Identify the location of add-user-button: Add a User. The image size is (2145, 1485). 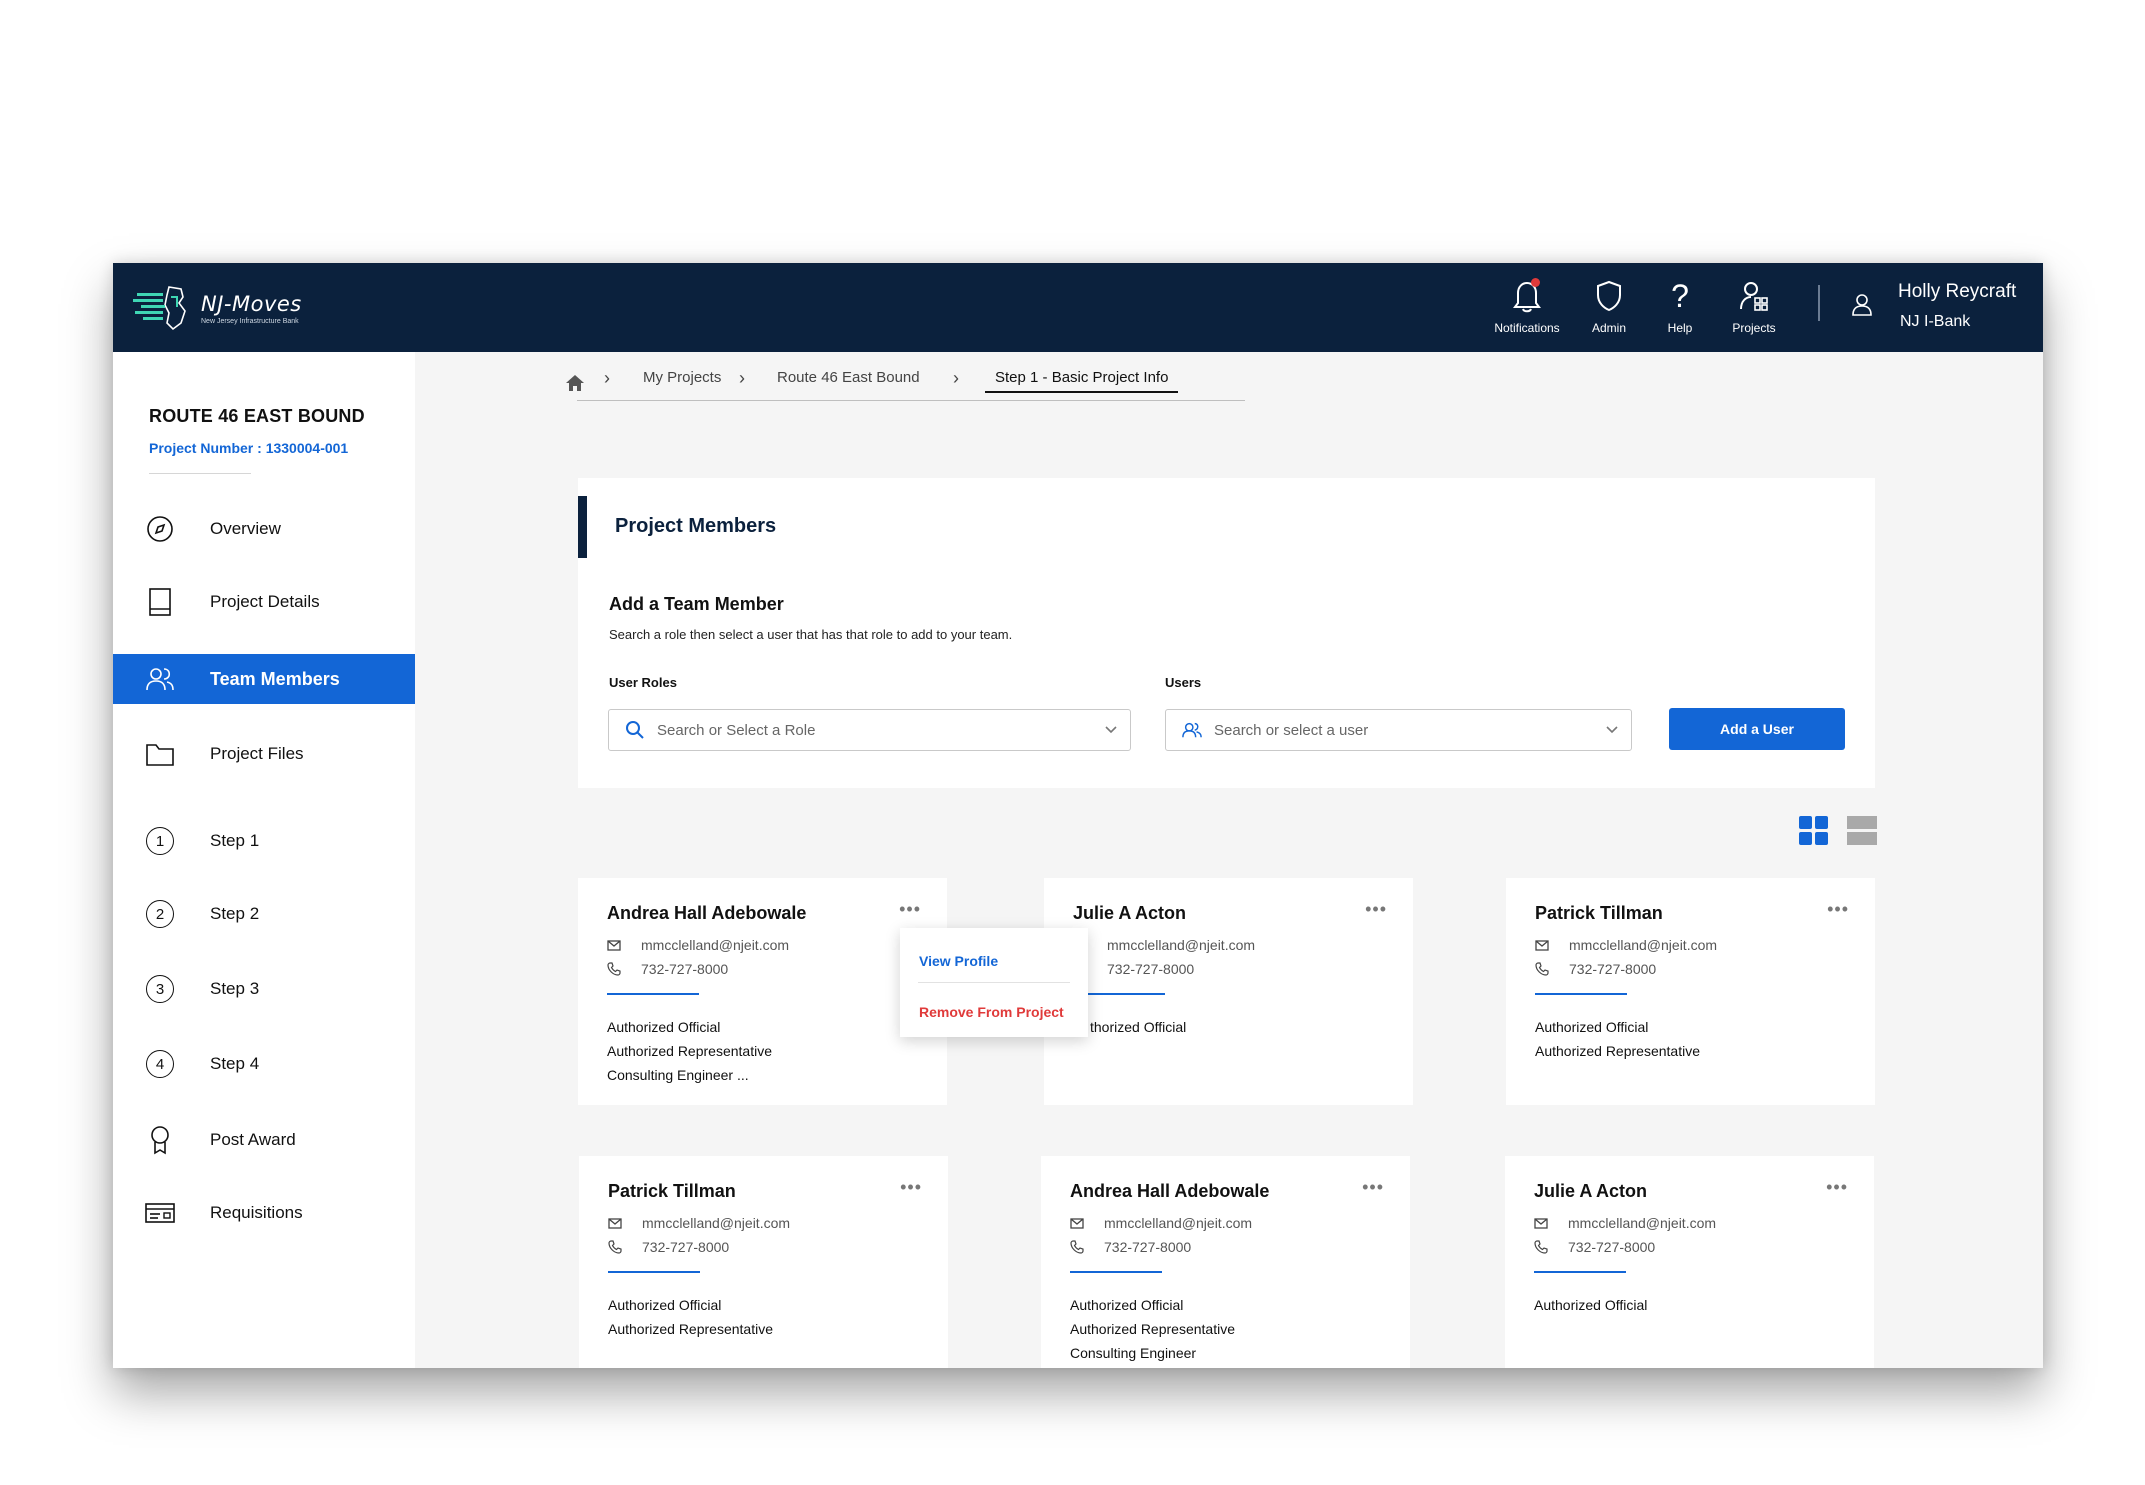
(1757, 729).